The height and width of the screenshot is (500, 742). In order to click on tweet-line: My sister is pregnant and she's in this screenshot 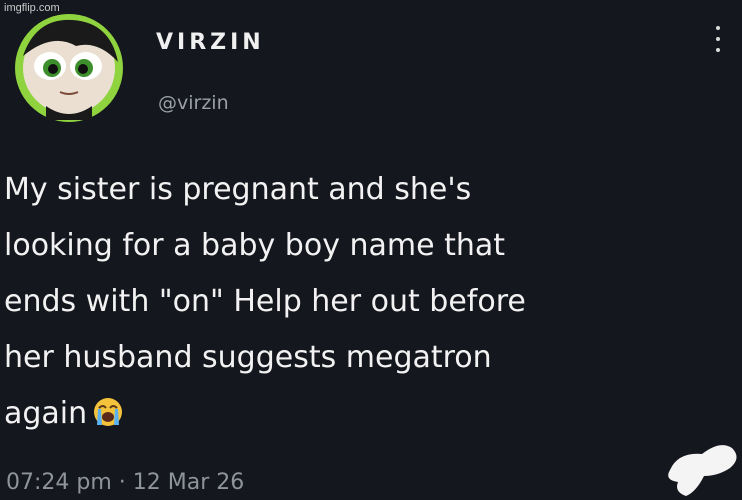, I will do `click(238, 189)`.